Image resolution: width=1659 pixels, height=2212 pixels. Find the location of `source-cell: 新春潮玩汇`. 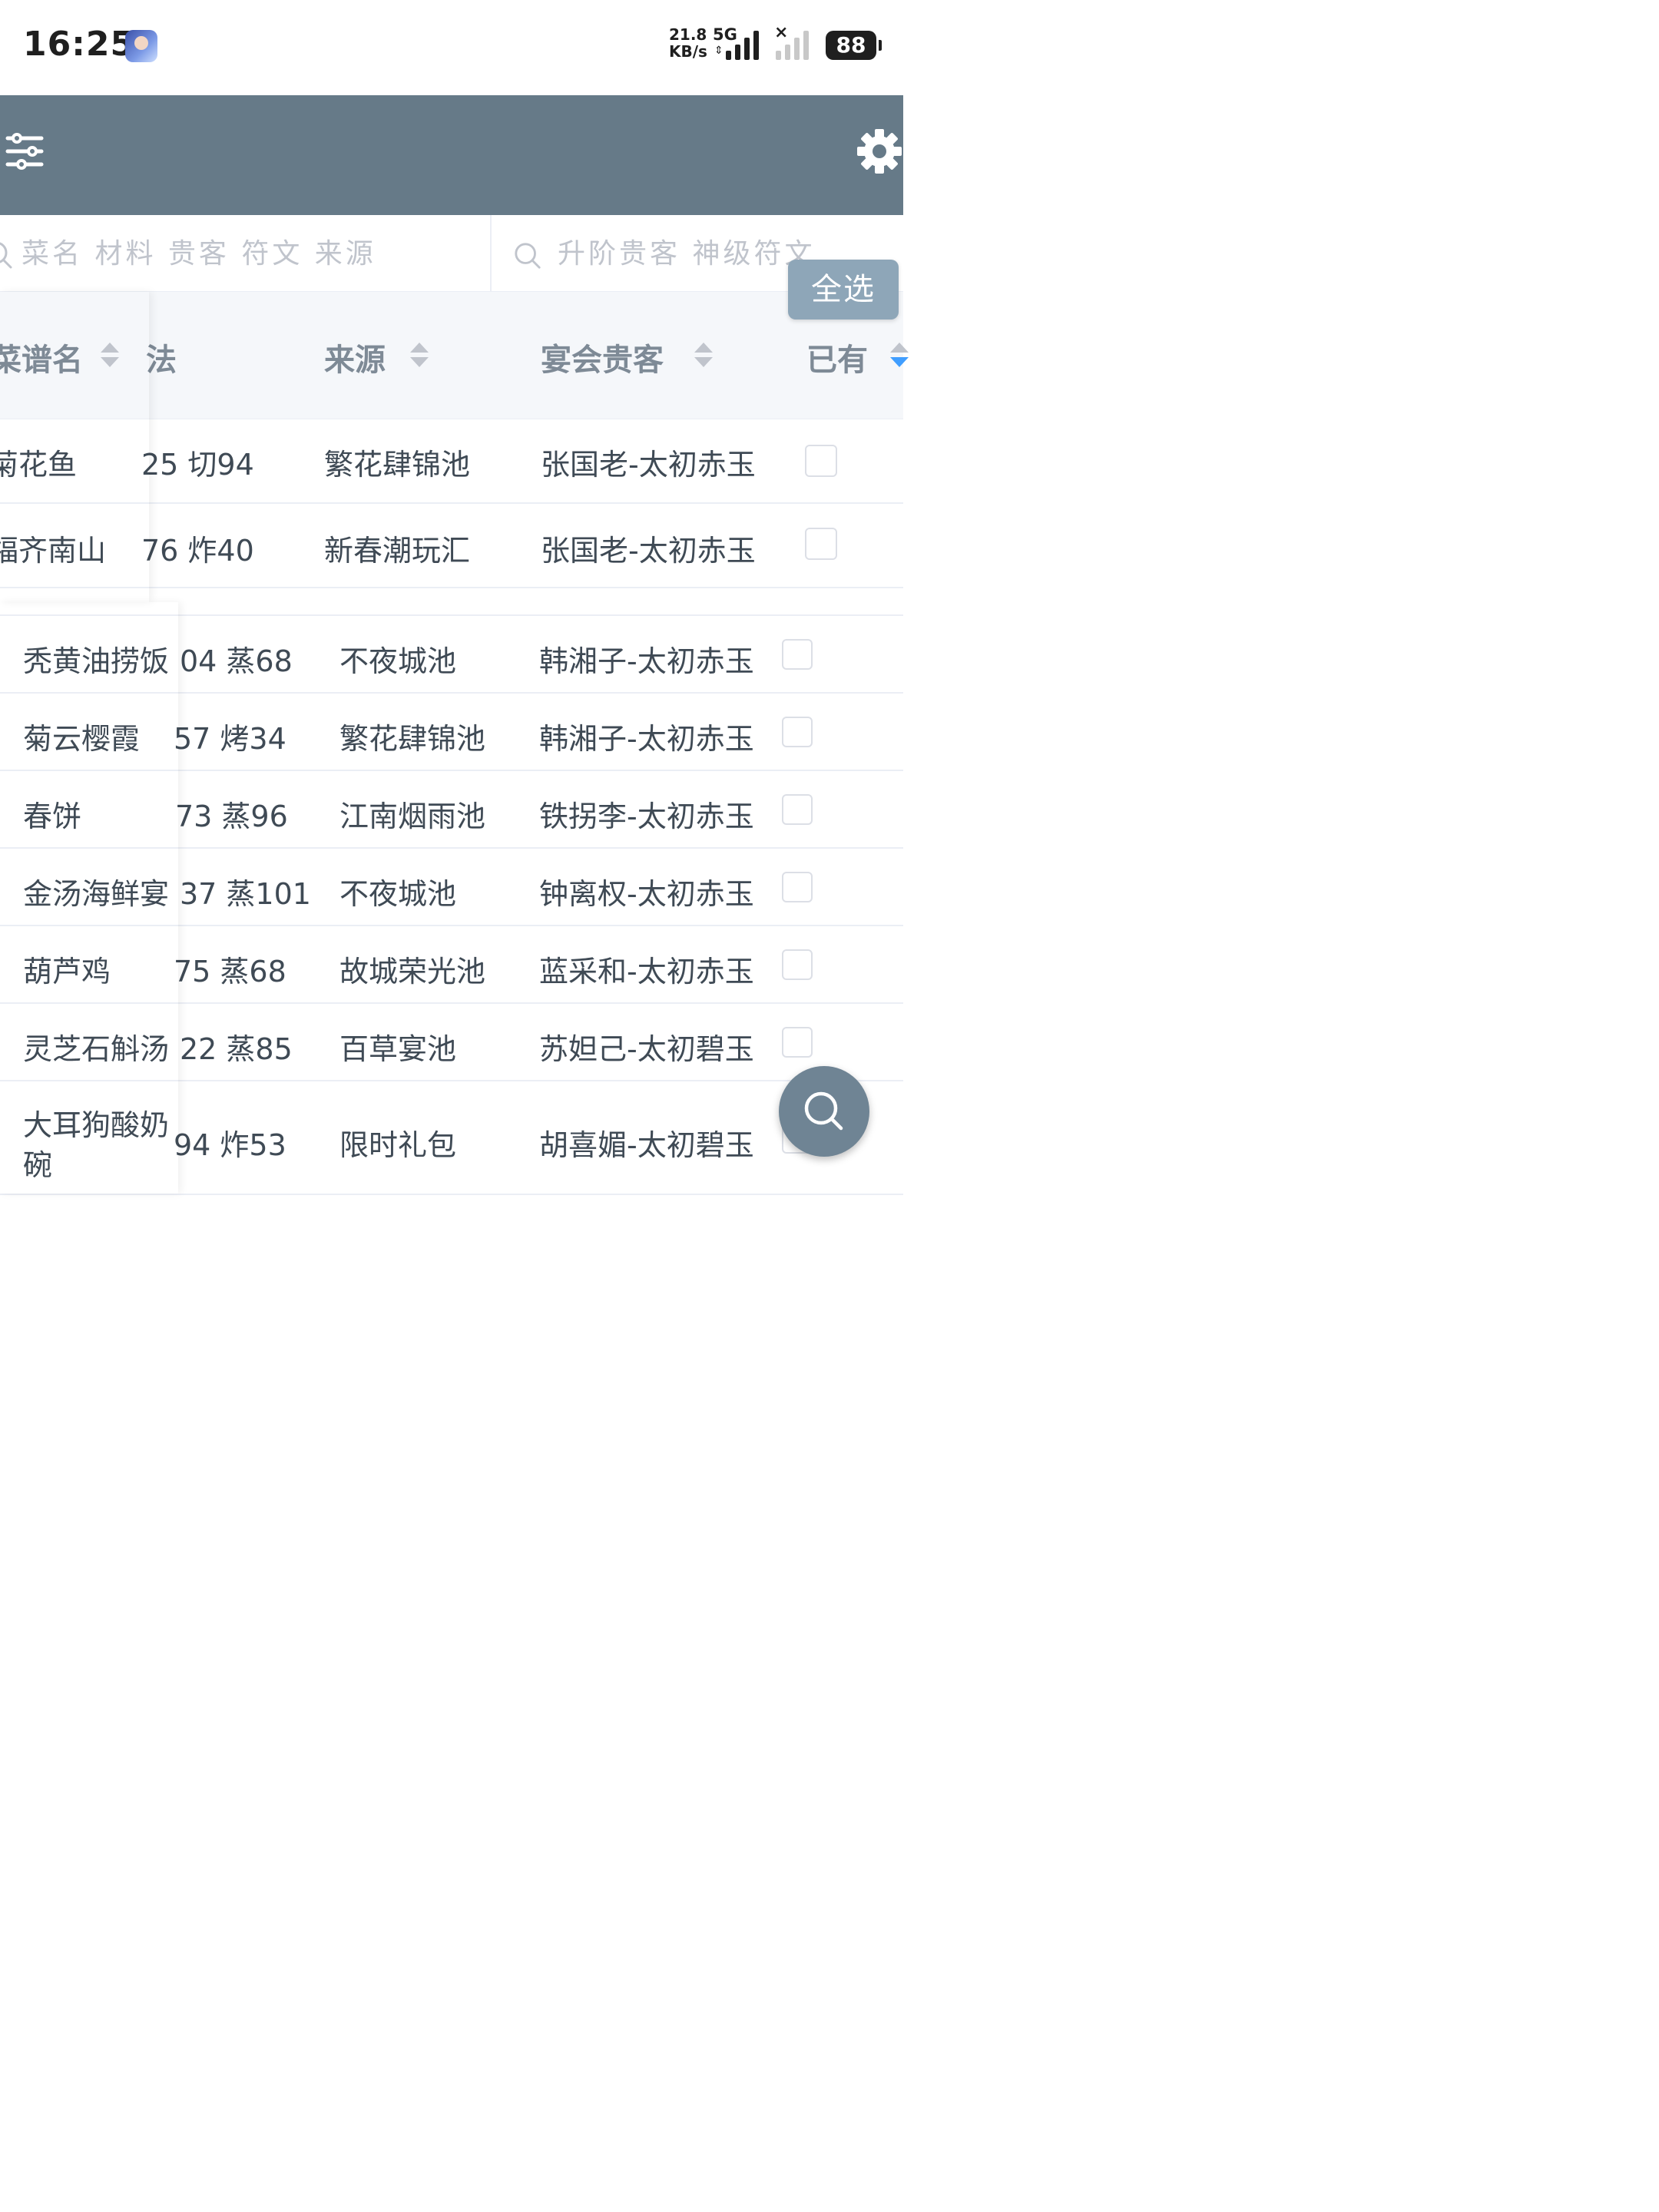

source-cell: 新春潮玩汇 is located at coordinates (398, 551).